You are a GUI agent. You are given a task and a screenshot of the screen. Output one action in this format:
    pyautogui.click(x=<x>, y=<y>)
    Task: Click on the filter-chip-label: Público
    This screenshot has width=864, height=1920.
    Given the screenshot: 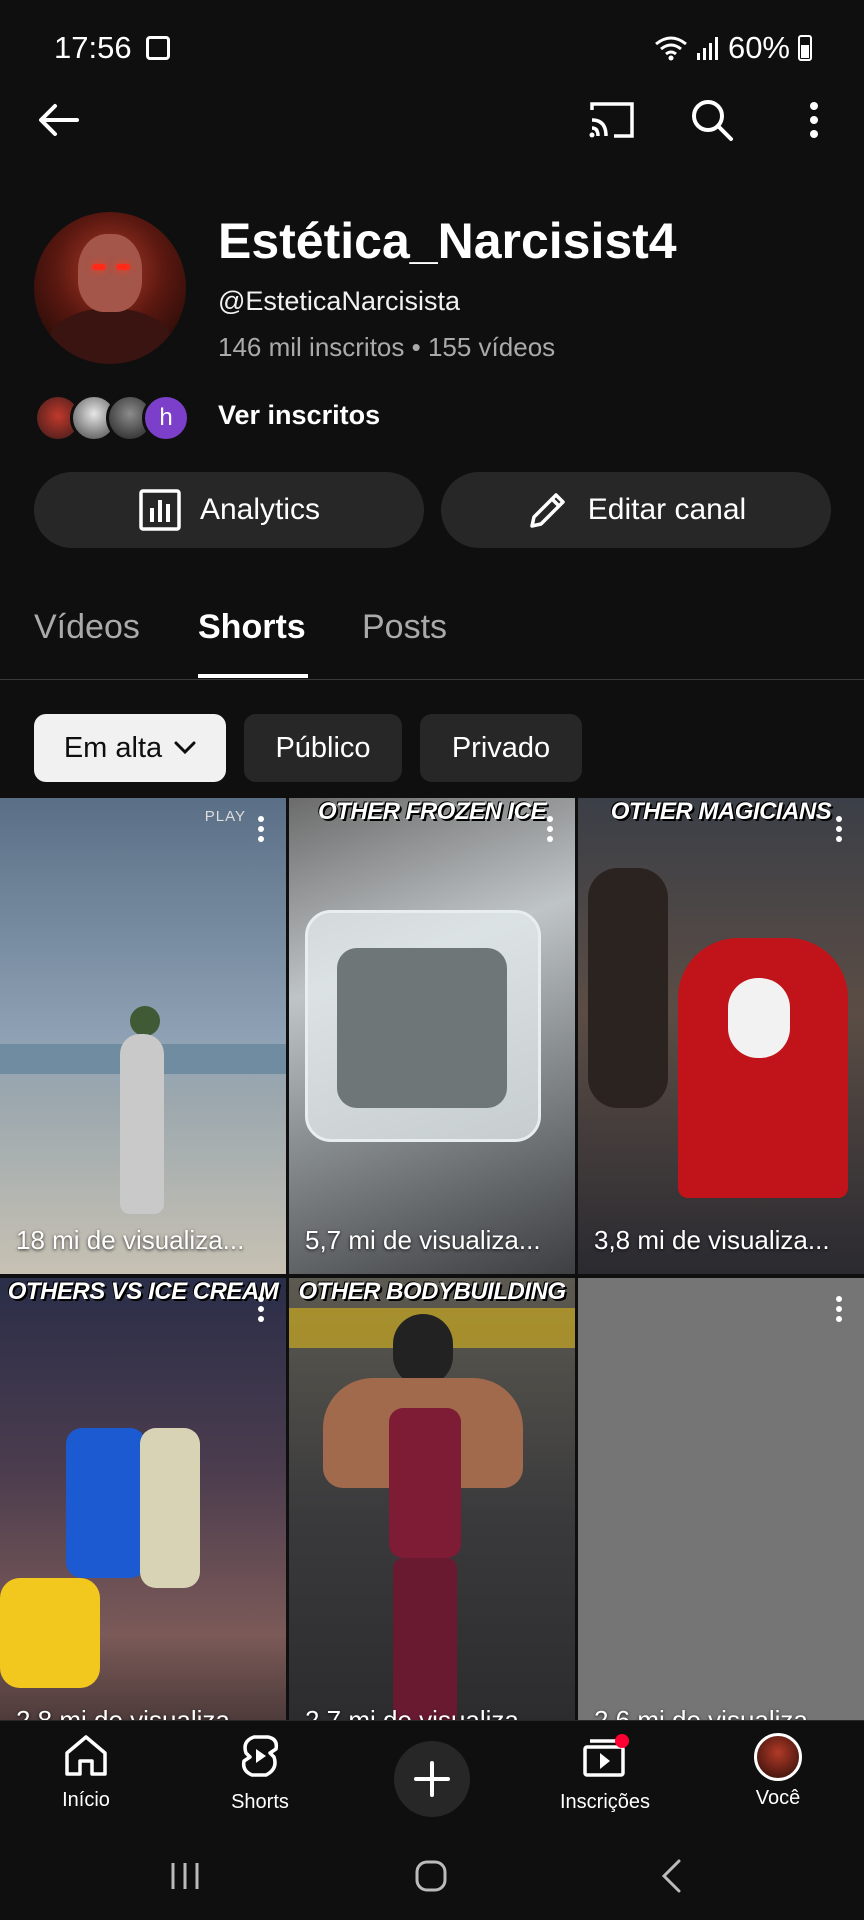 What is the action you would take?
    pyautogui.click(x=323, y=747)
    